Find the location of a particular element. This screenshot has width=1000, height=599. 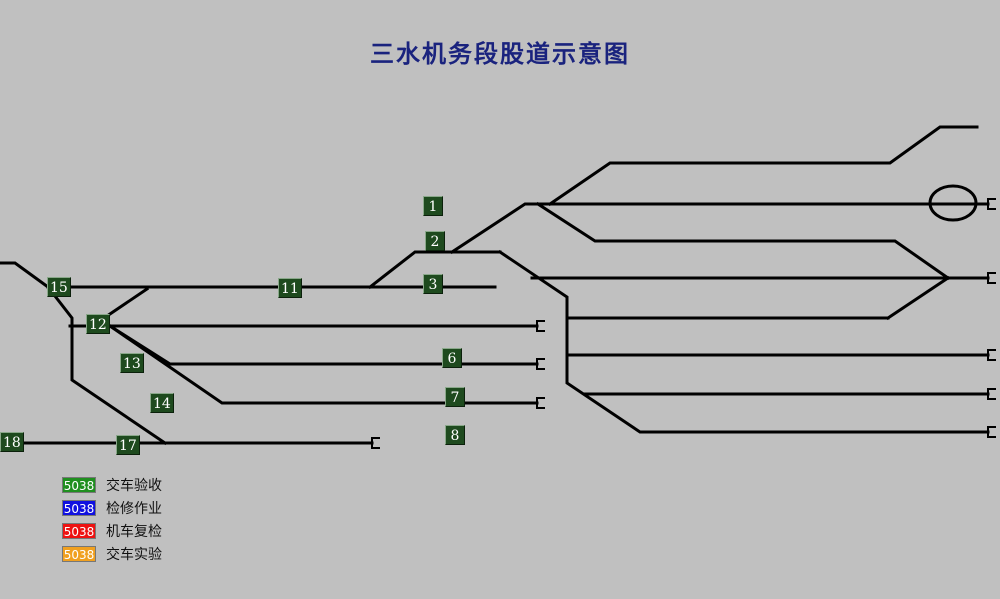

track-label-7: 7 is located at coordinates (455, 397).